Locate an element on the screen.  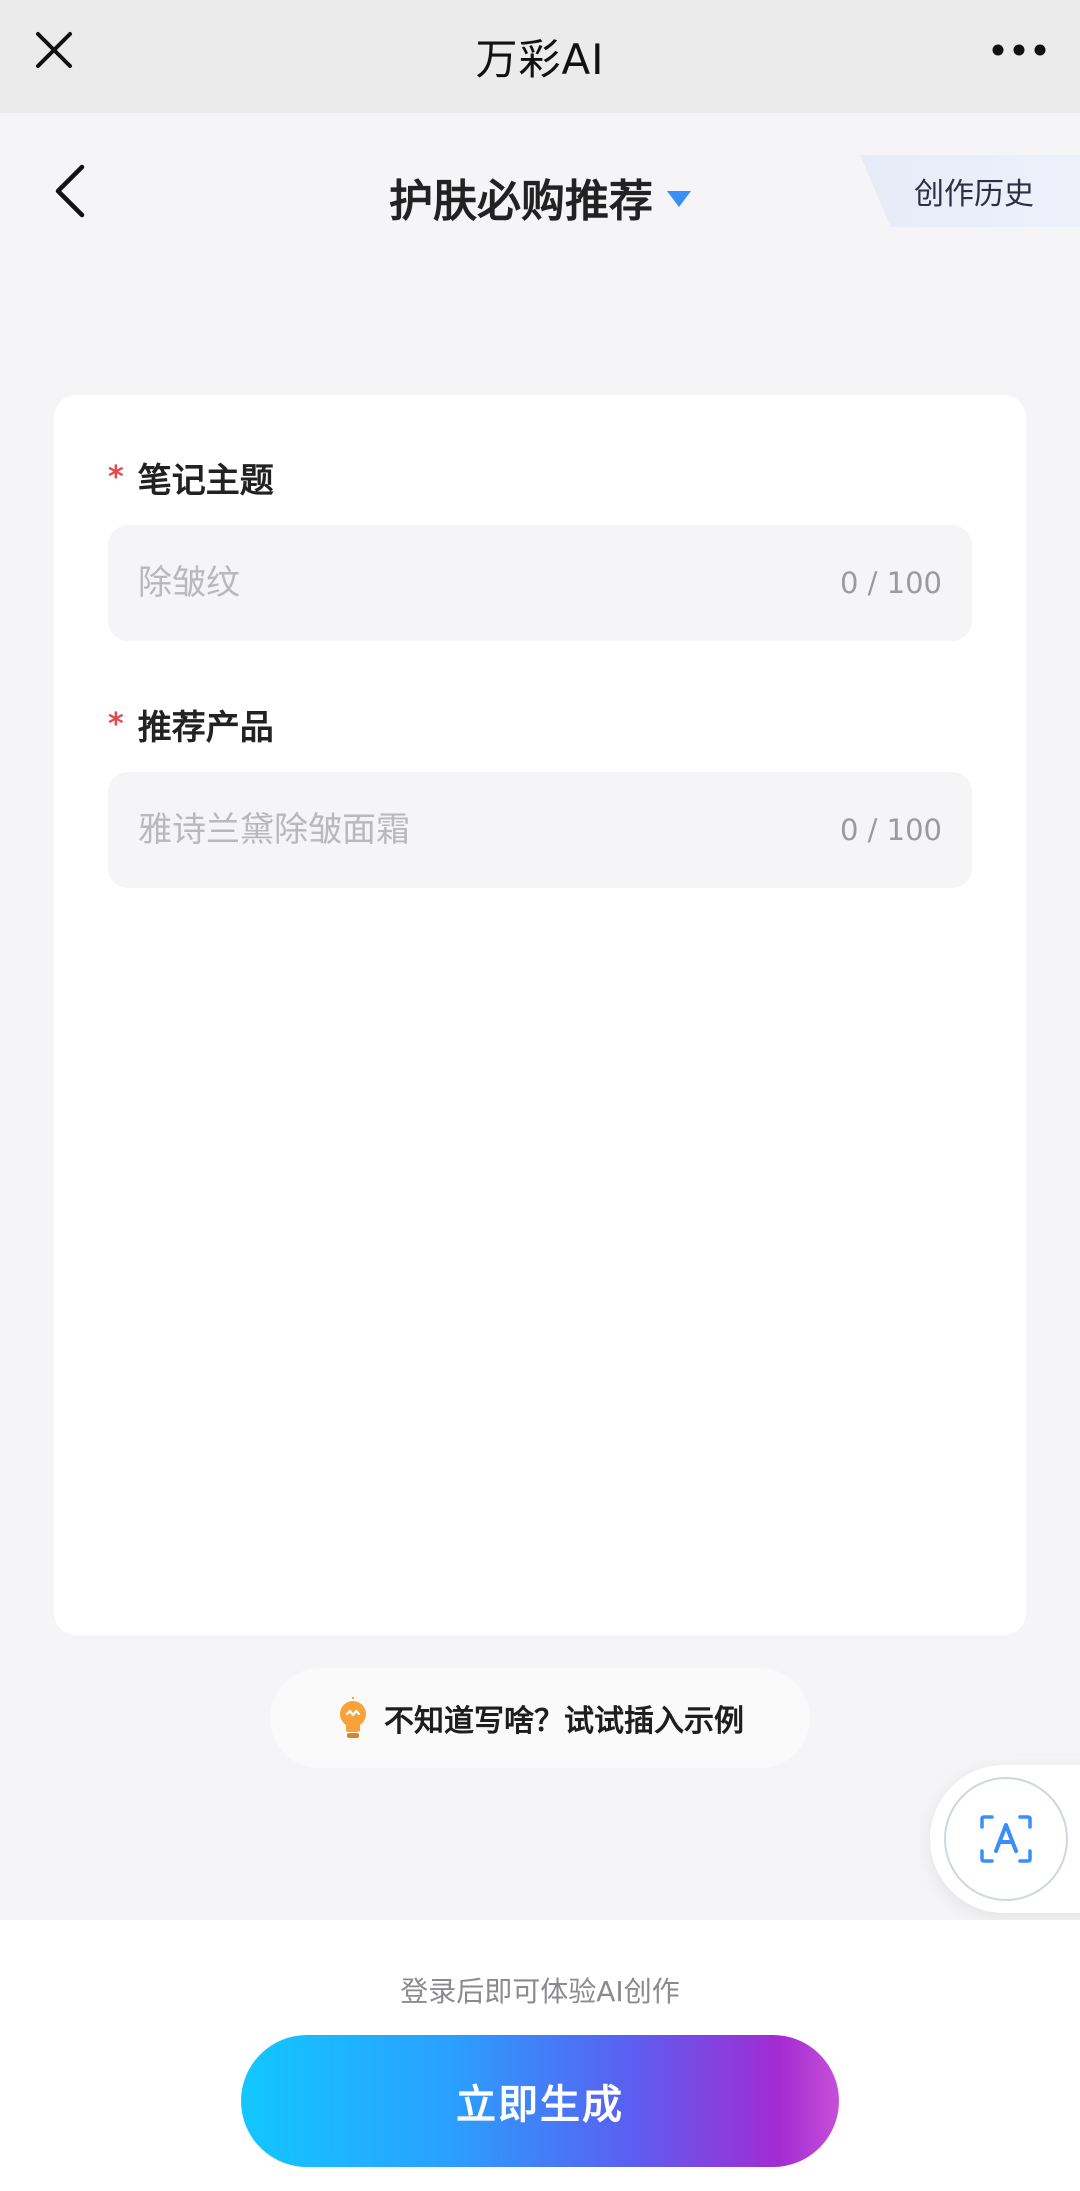
field-label-topic: * 笔记主题 is located at coordinates (191, 477).